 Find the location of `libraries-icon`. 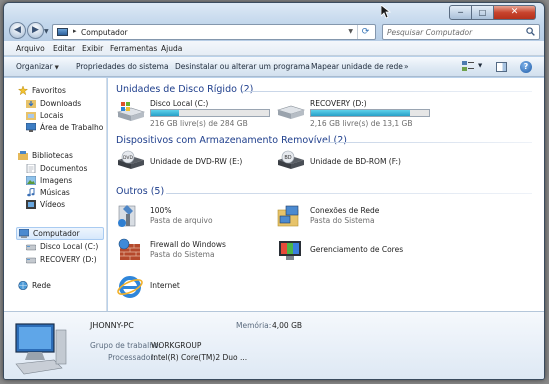

libraries-icon is located at coordinates (23, 155).